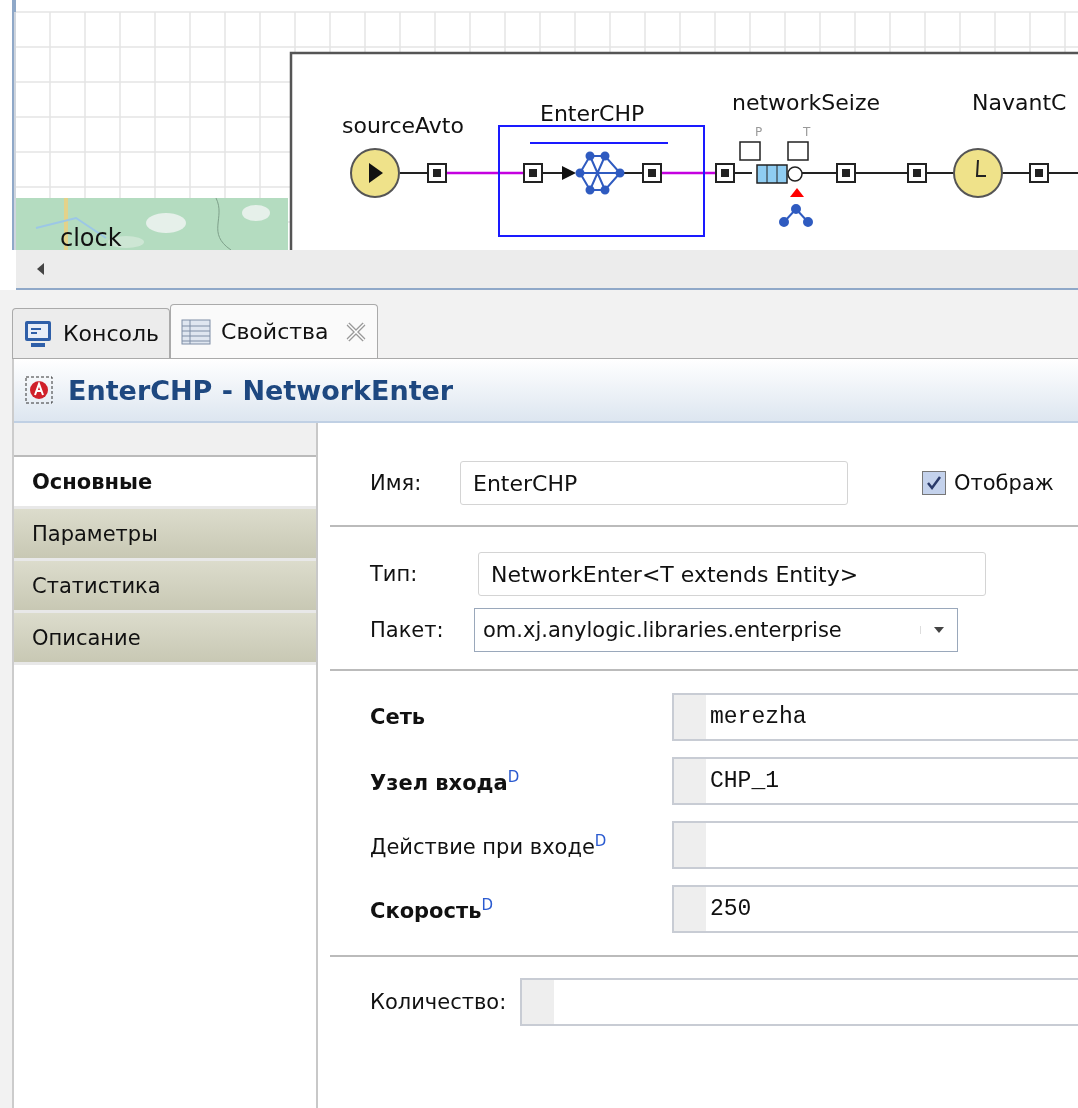 The image size is (1078, 1108). Describe the element at coordinates (732, 574) in the screenshot. I see `type-field: NetworkEnter<T extends Entity>` at that location.